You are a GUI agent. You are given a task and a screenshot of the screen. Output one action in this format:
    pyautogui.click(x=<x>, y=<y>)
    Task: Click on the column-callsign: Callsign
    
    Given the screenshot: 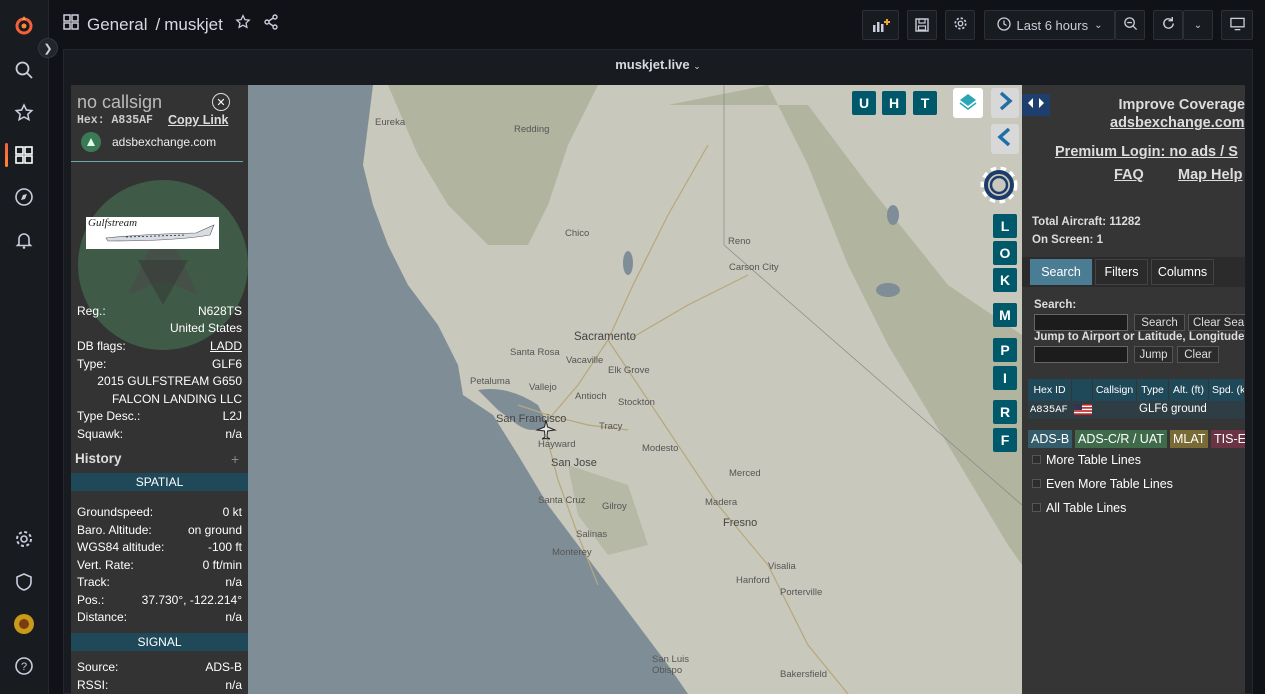 What is the action you would take?
    pyautogui.click(x=1115, y=390)
    